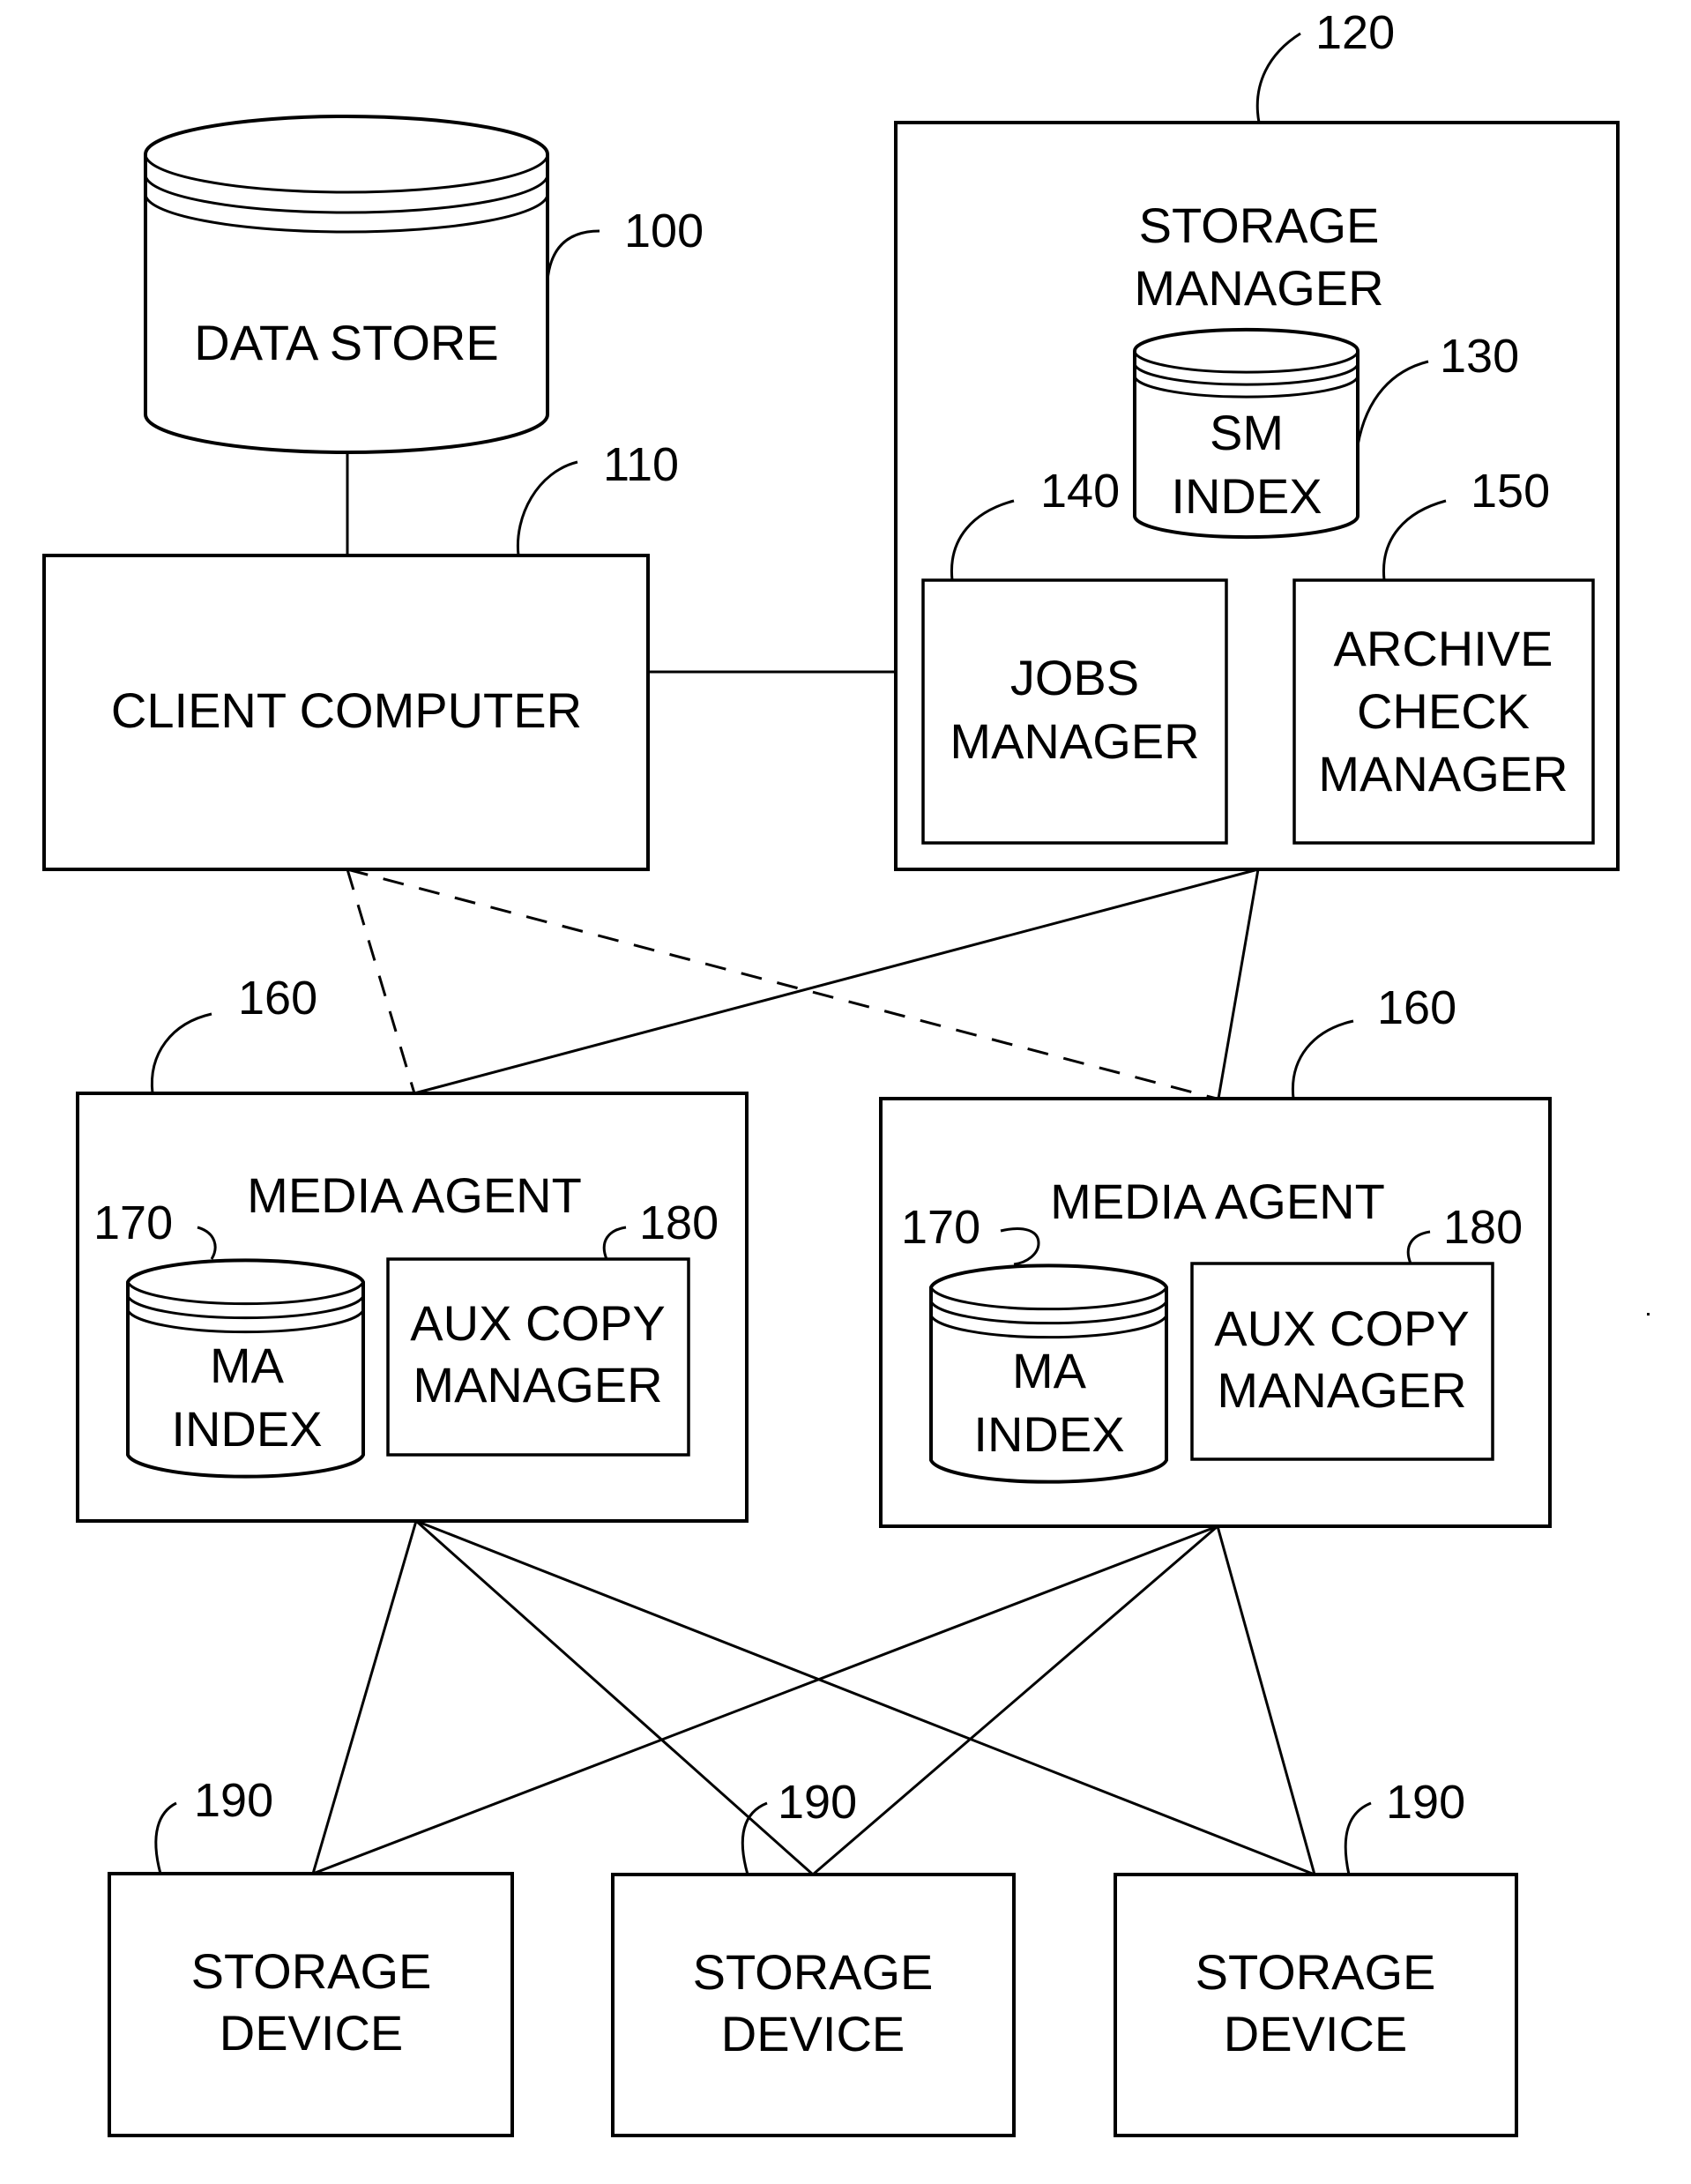 The width and height of the screenshot is (1691, 2184). I want to click on database-cylinder-icon, so click(346, 284).